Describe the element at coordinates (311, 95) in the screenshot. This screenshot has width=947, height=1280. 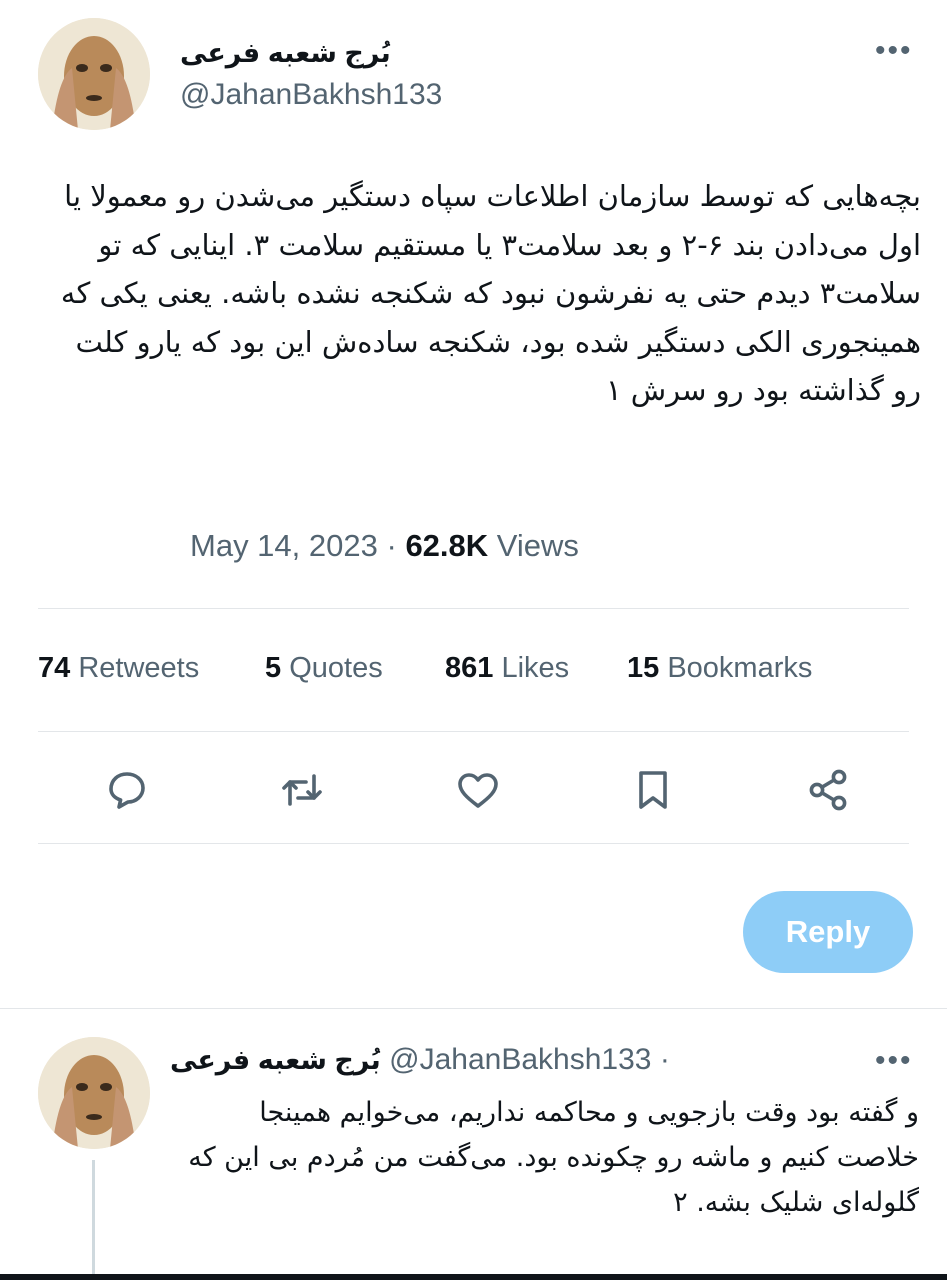
I see `author-handle: @JahanBakhsh133` at that location.